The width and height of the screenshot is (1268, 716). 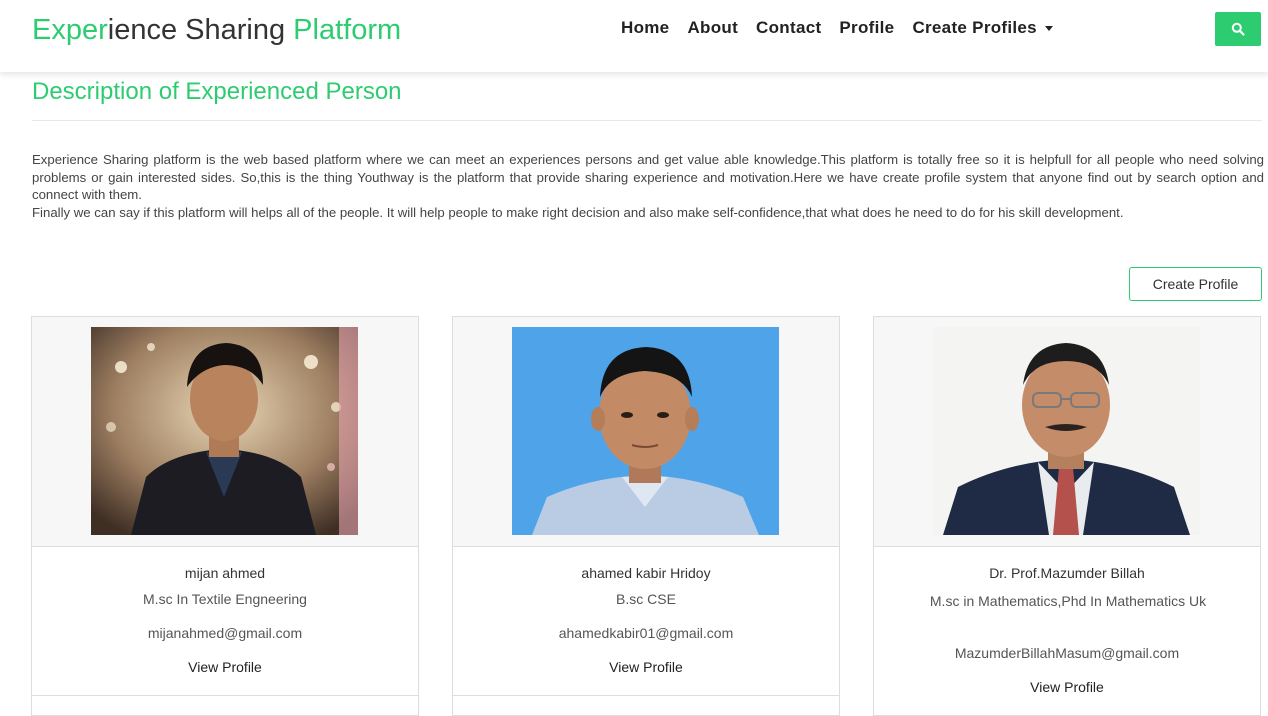 What do you see at coordinates (217, 91) in the screenshot?
I see `page-title: Description of Experienced Person` at bounding box center [217, 91].